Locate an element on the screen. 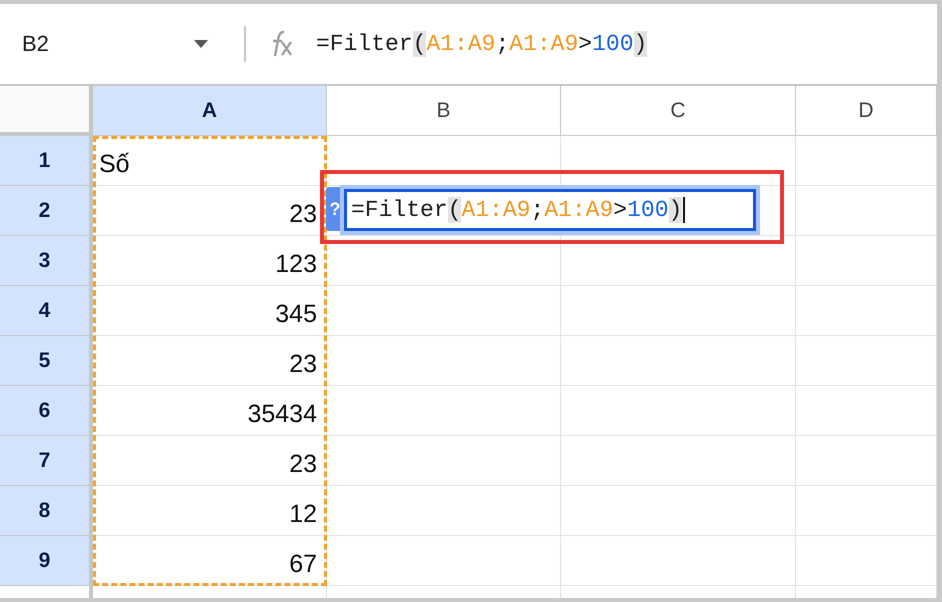 This screenshot has width=942, height=602. formula-input: =Filter(A1:A9;A1:A9>100) is located at coordinates (482, 44).